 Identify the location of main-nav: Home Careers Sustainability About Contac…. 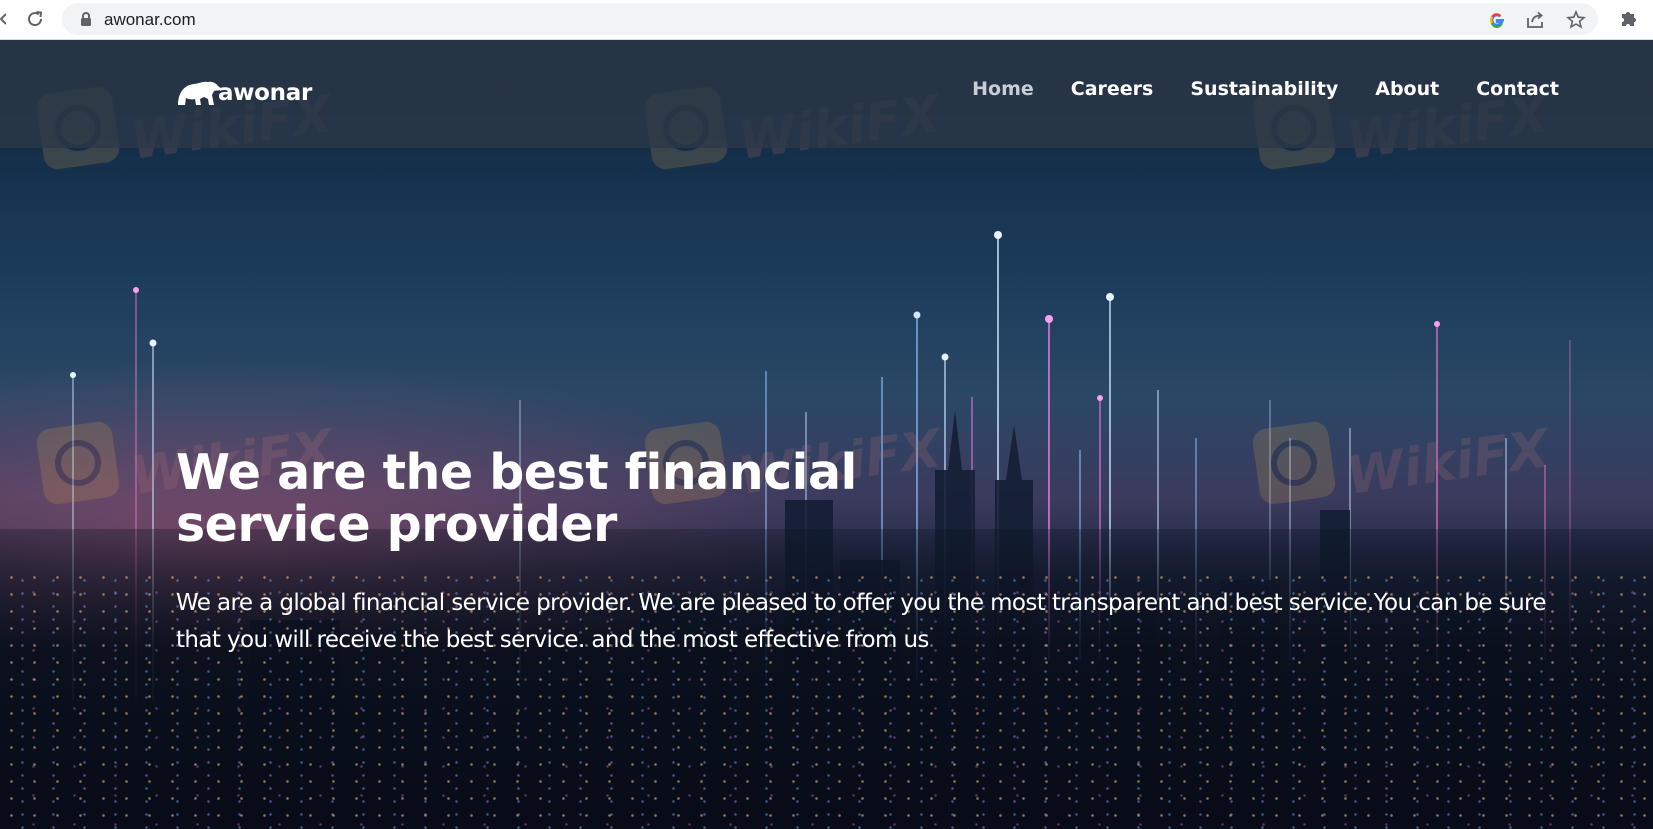
(1247, 89).